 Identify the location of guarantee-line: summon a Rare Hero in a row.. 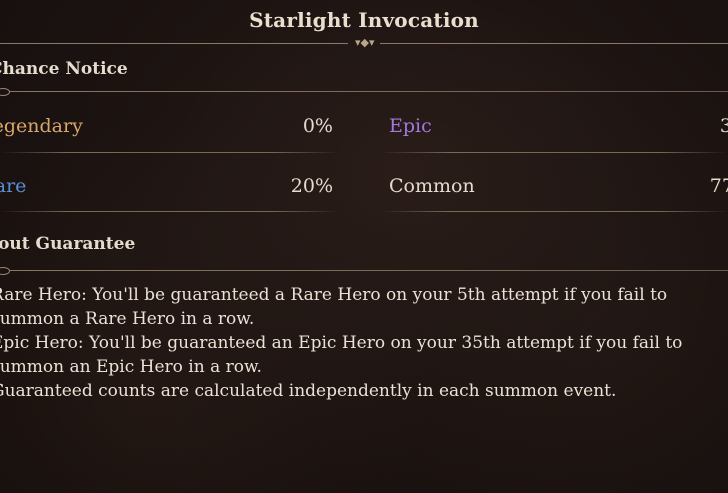
(127, 319).